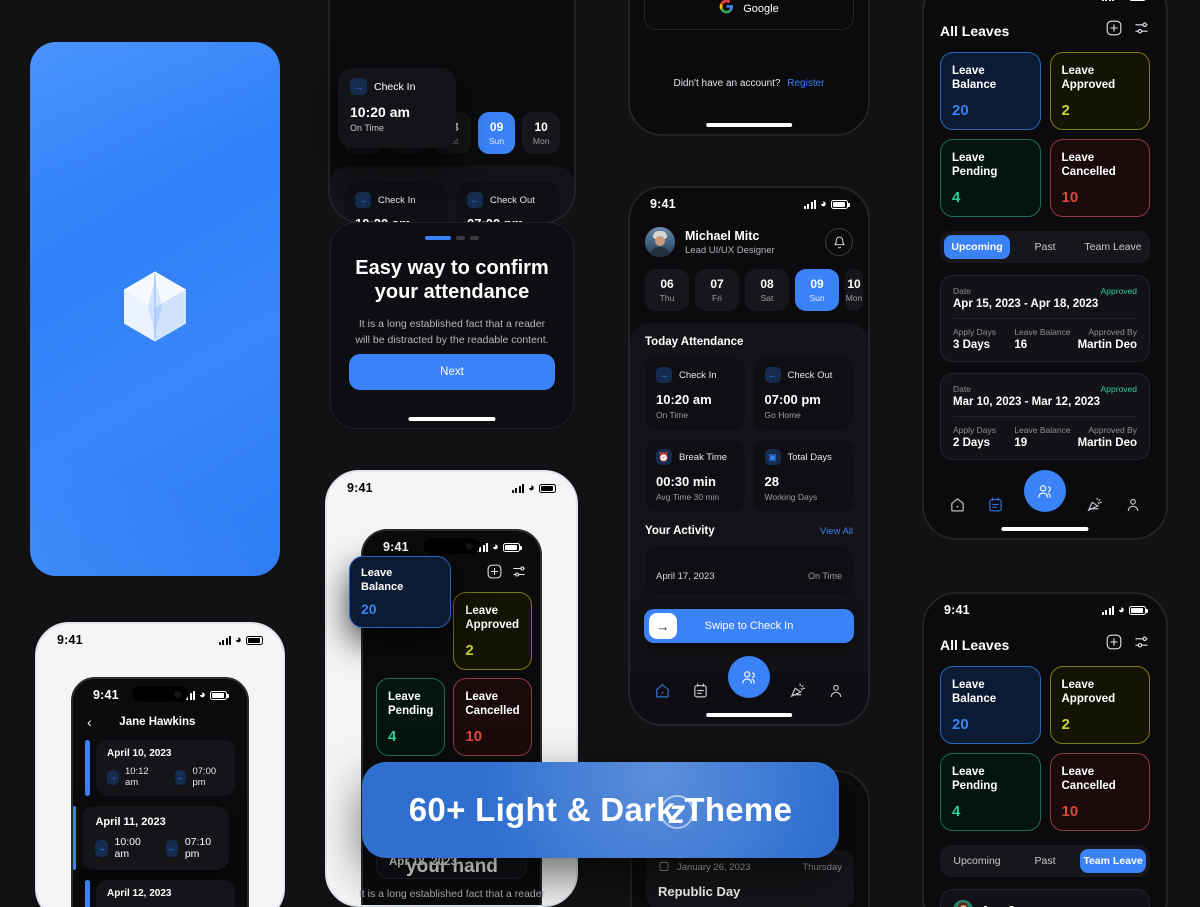  Describe the element at coordinates (695, 475) in the screenshot. I see `attendance-card-break-time: ⏰ Break Time 00:30 min Avg Time 30 min` at that location.